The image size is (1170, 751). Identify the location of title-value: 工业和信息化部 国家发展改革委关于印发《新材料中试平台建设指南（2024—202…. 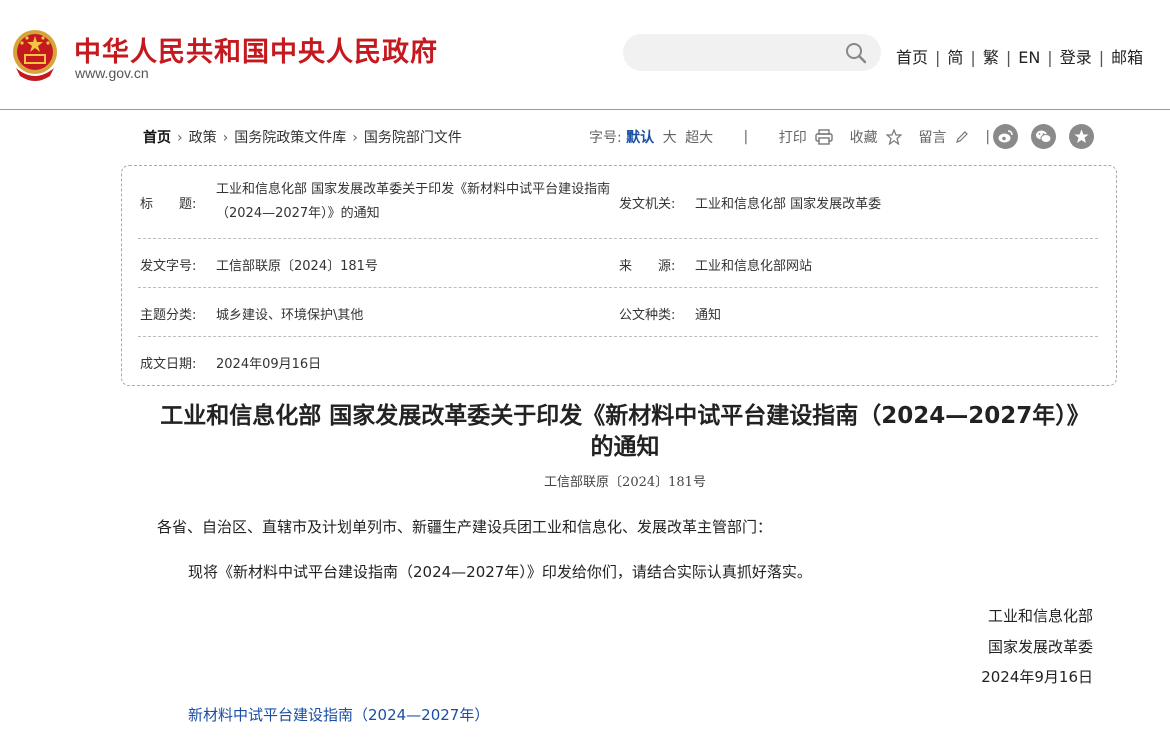
(413, 201).